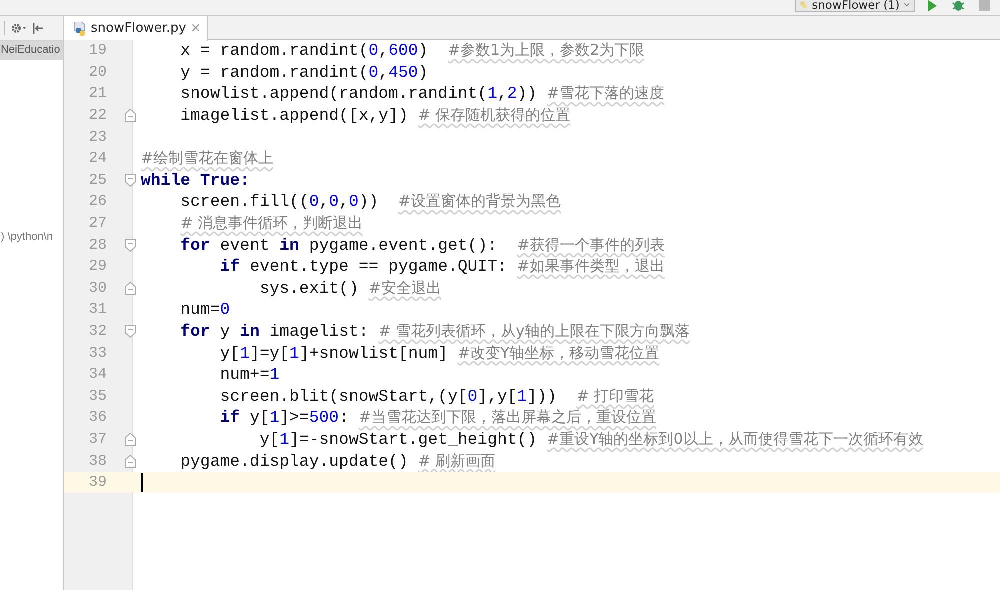  Describe the element at coordinates (97, 267) in the screenshot. I see `line-number: 29` at that location.